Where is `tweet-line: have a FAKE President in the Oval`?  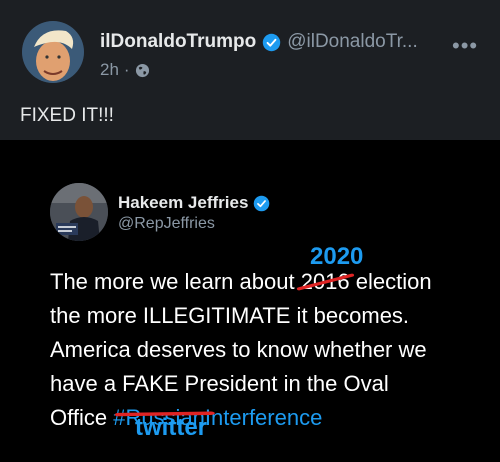
tweet-line: have a FAKE President in the Oval is located at coordinates (219, 383).